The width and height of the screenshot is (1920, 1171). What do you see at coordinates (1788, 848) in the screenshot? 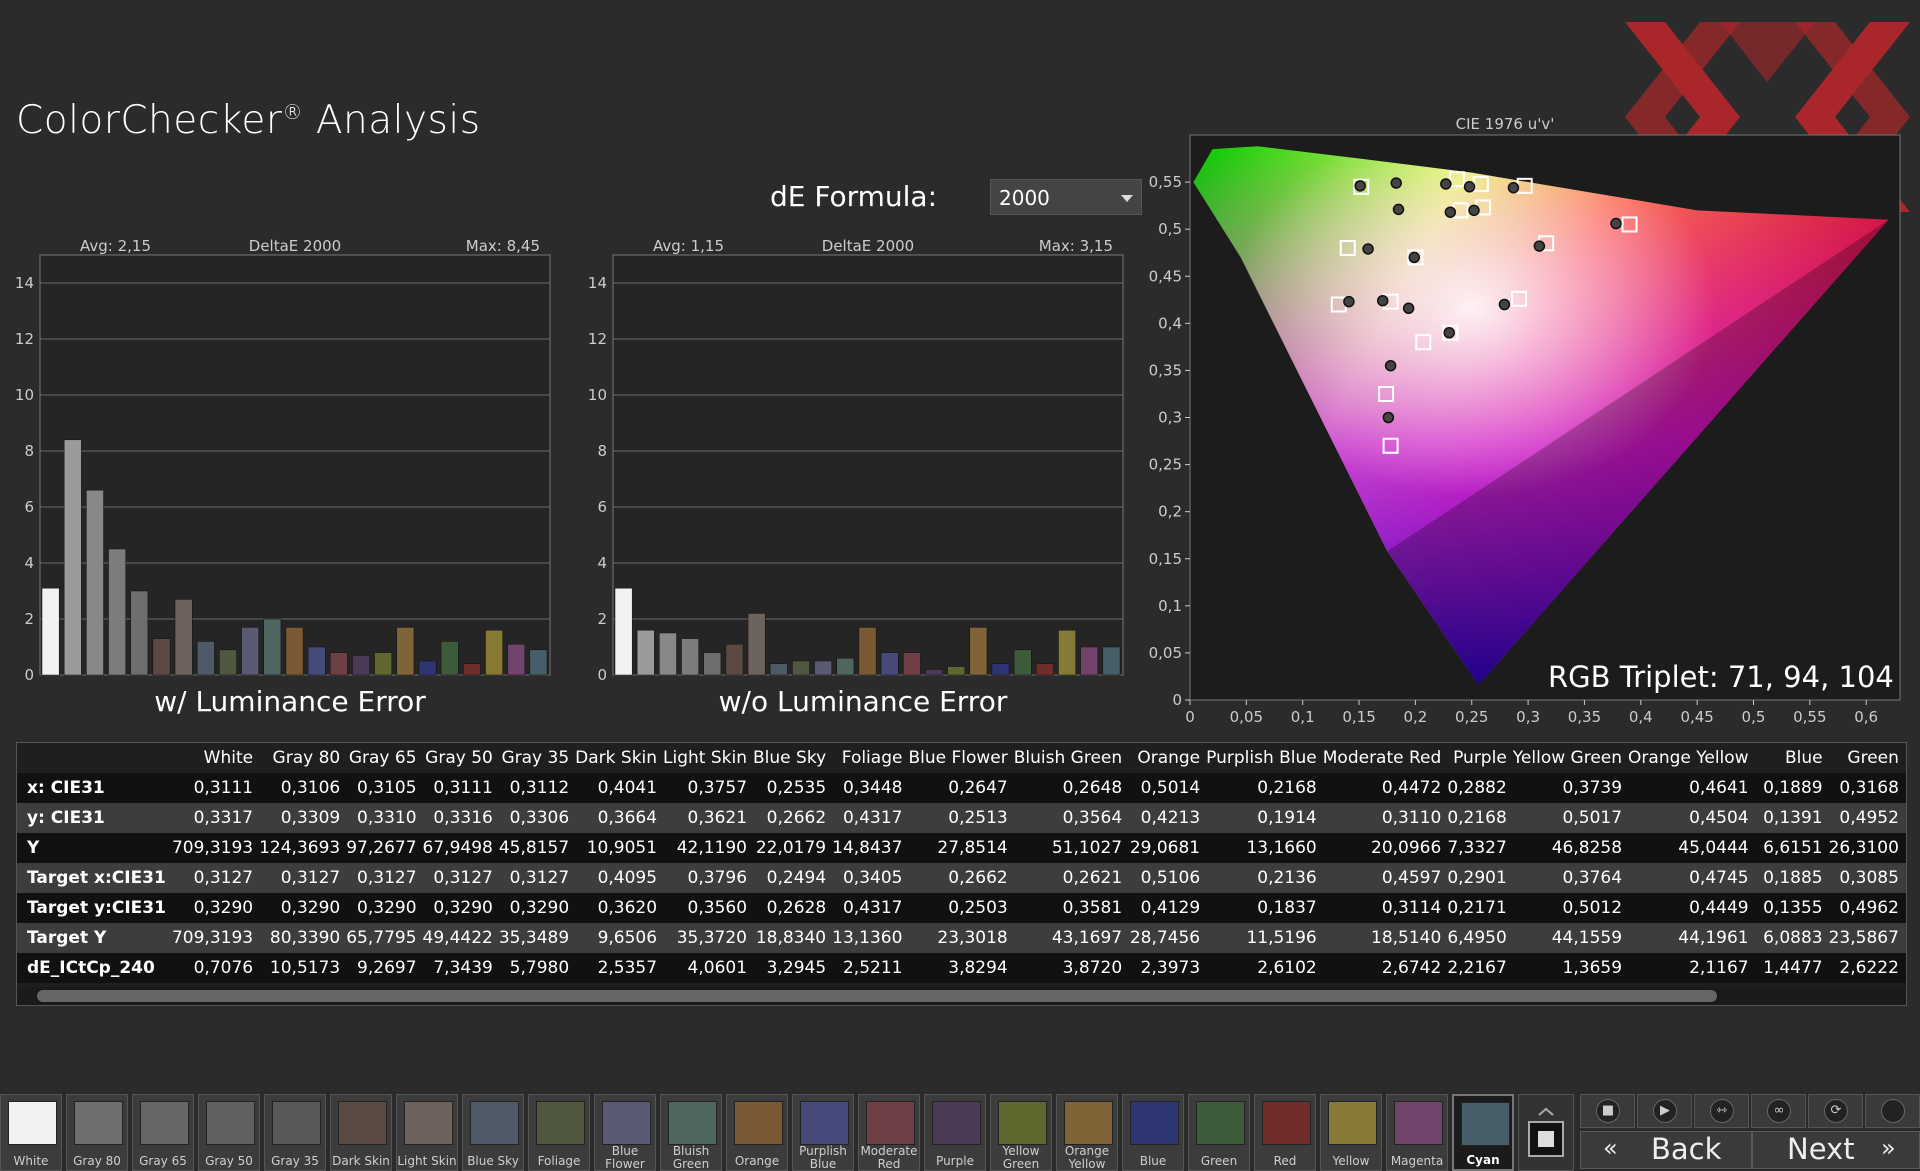
I see `table-cell: 6,6151` at bounding box center [1788, 848].